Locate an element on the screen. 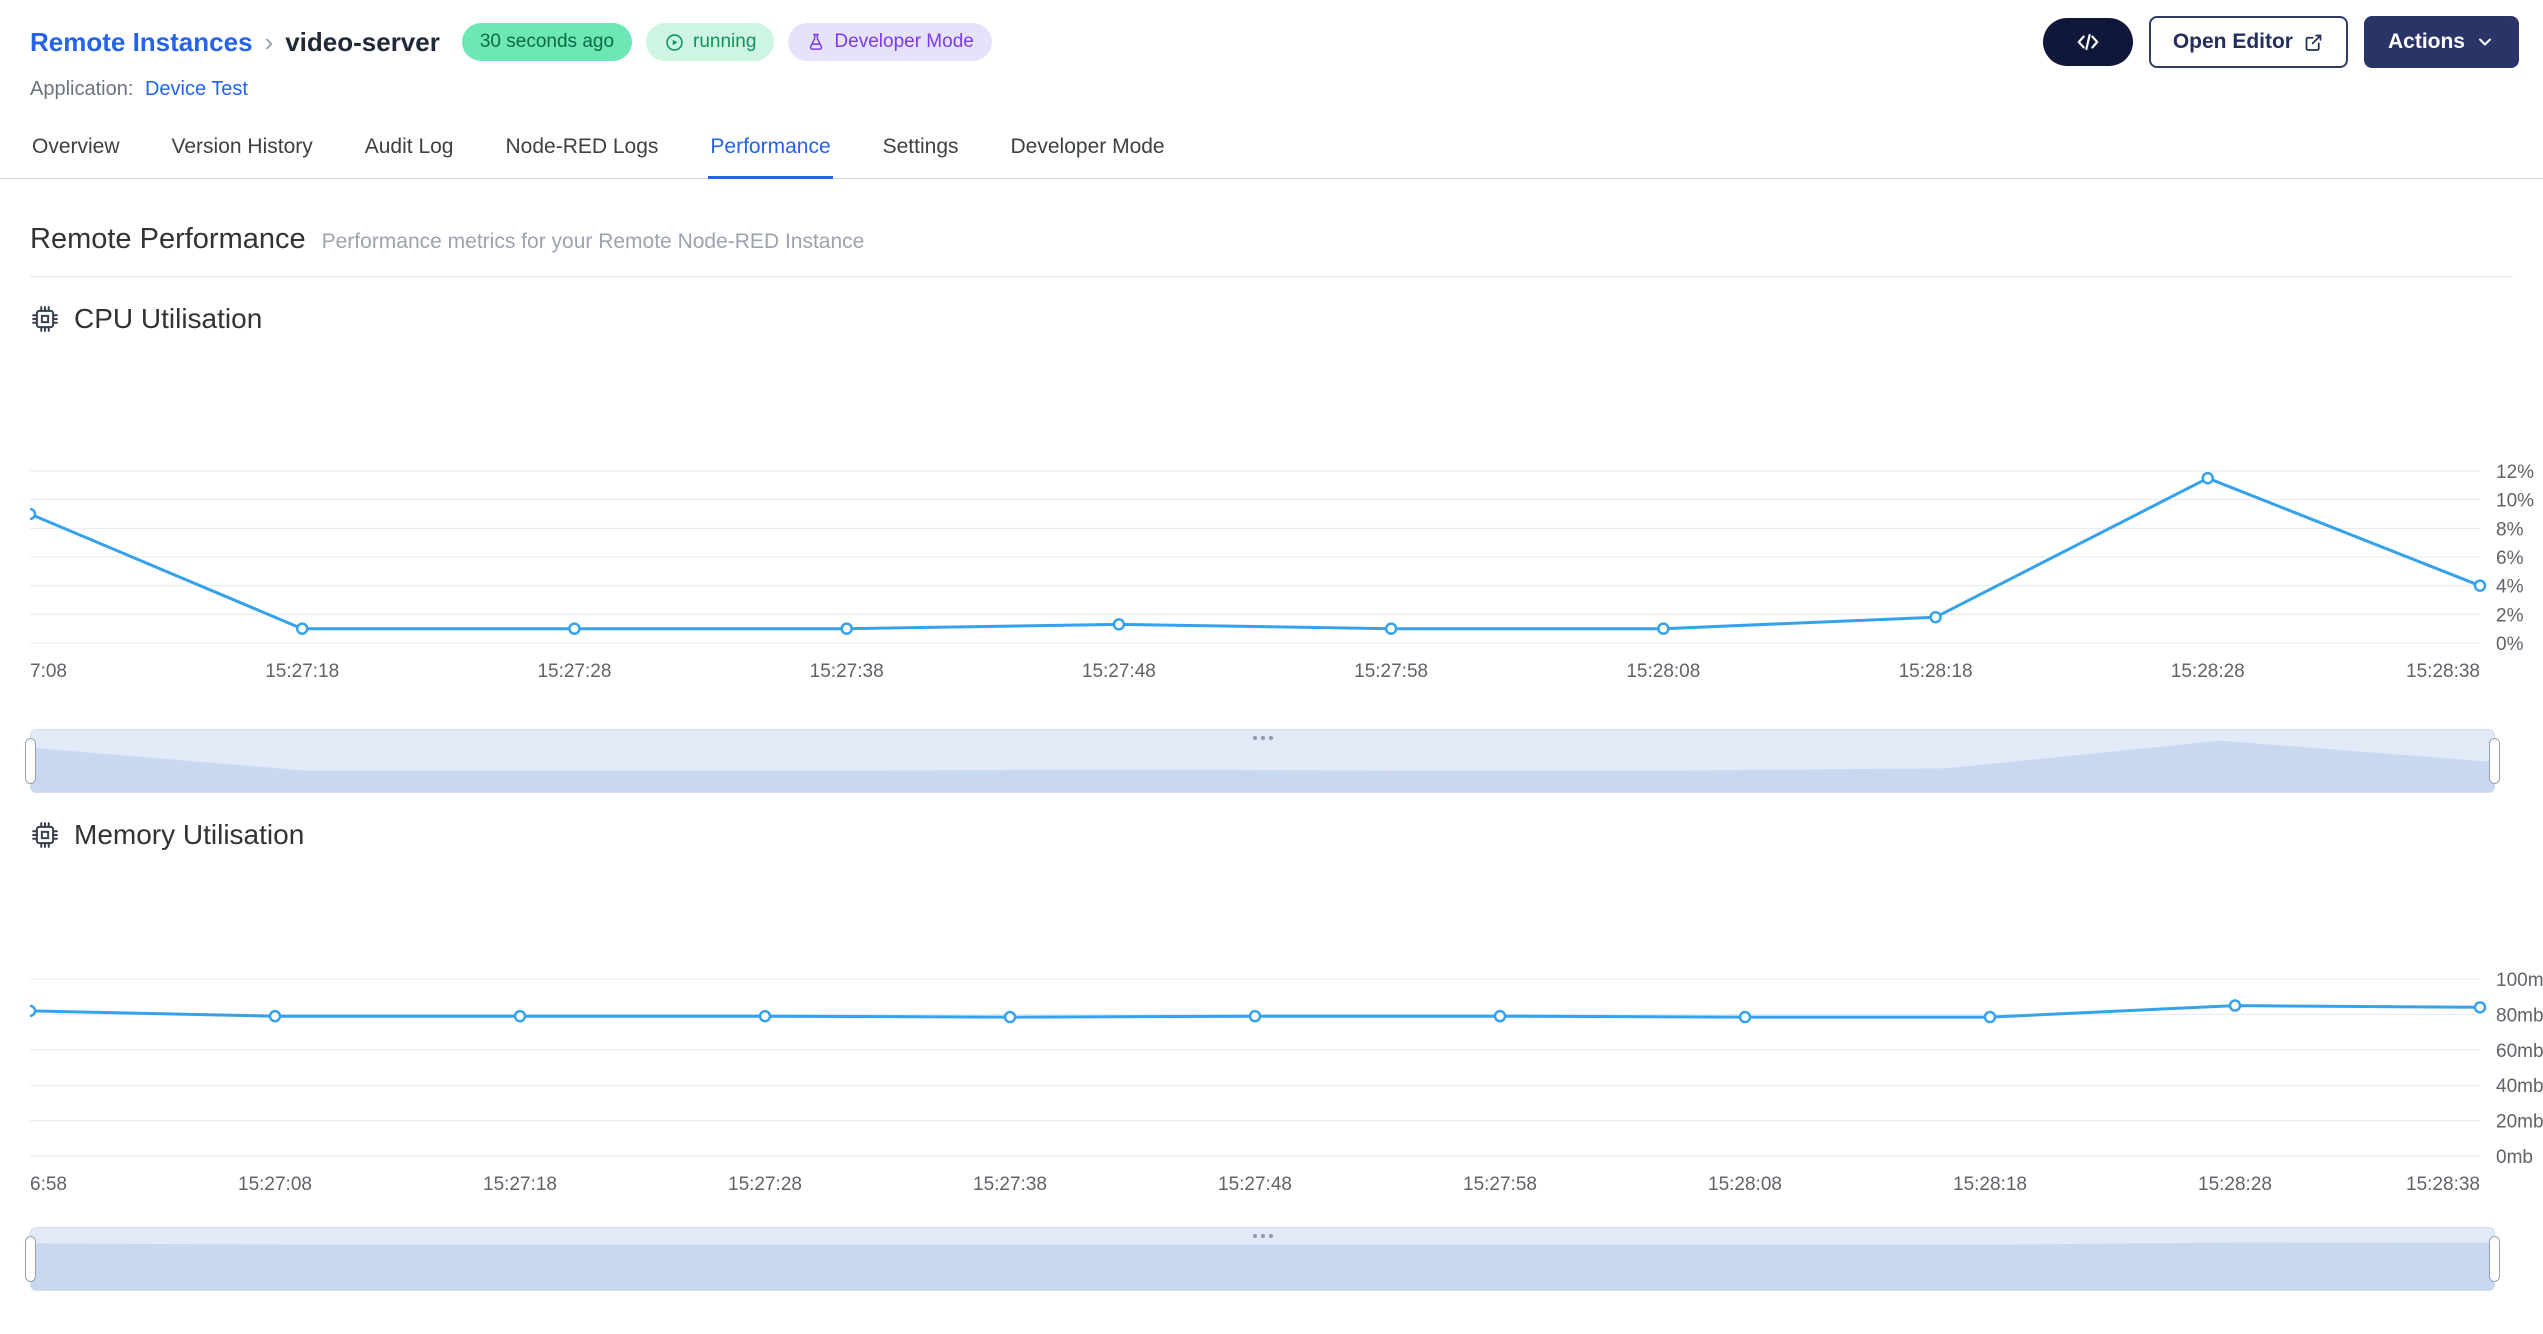 Image resolution: width=2543 pixels, height=1334 pixels. tab-overview: Overview is located at coordinates (76, 149).